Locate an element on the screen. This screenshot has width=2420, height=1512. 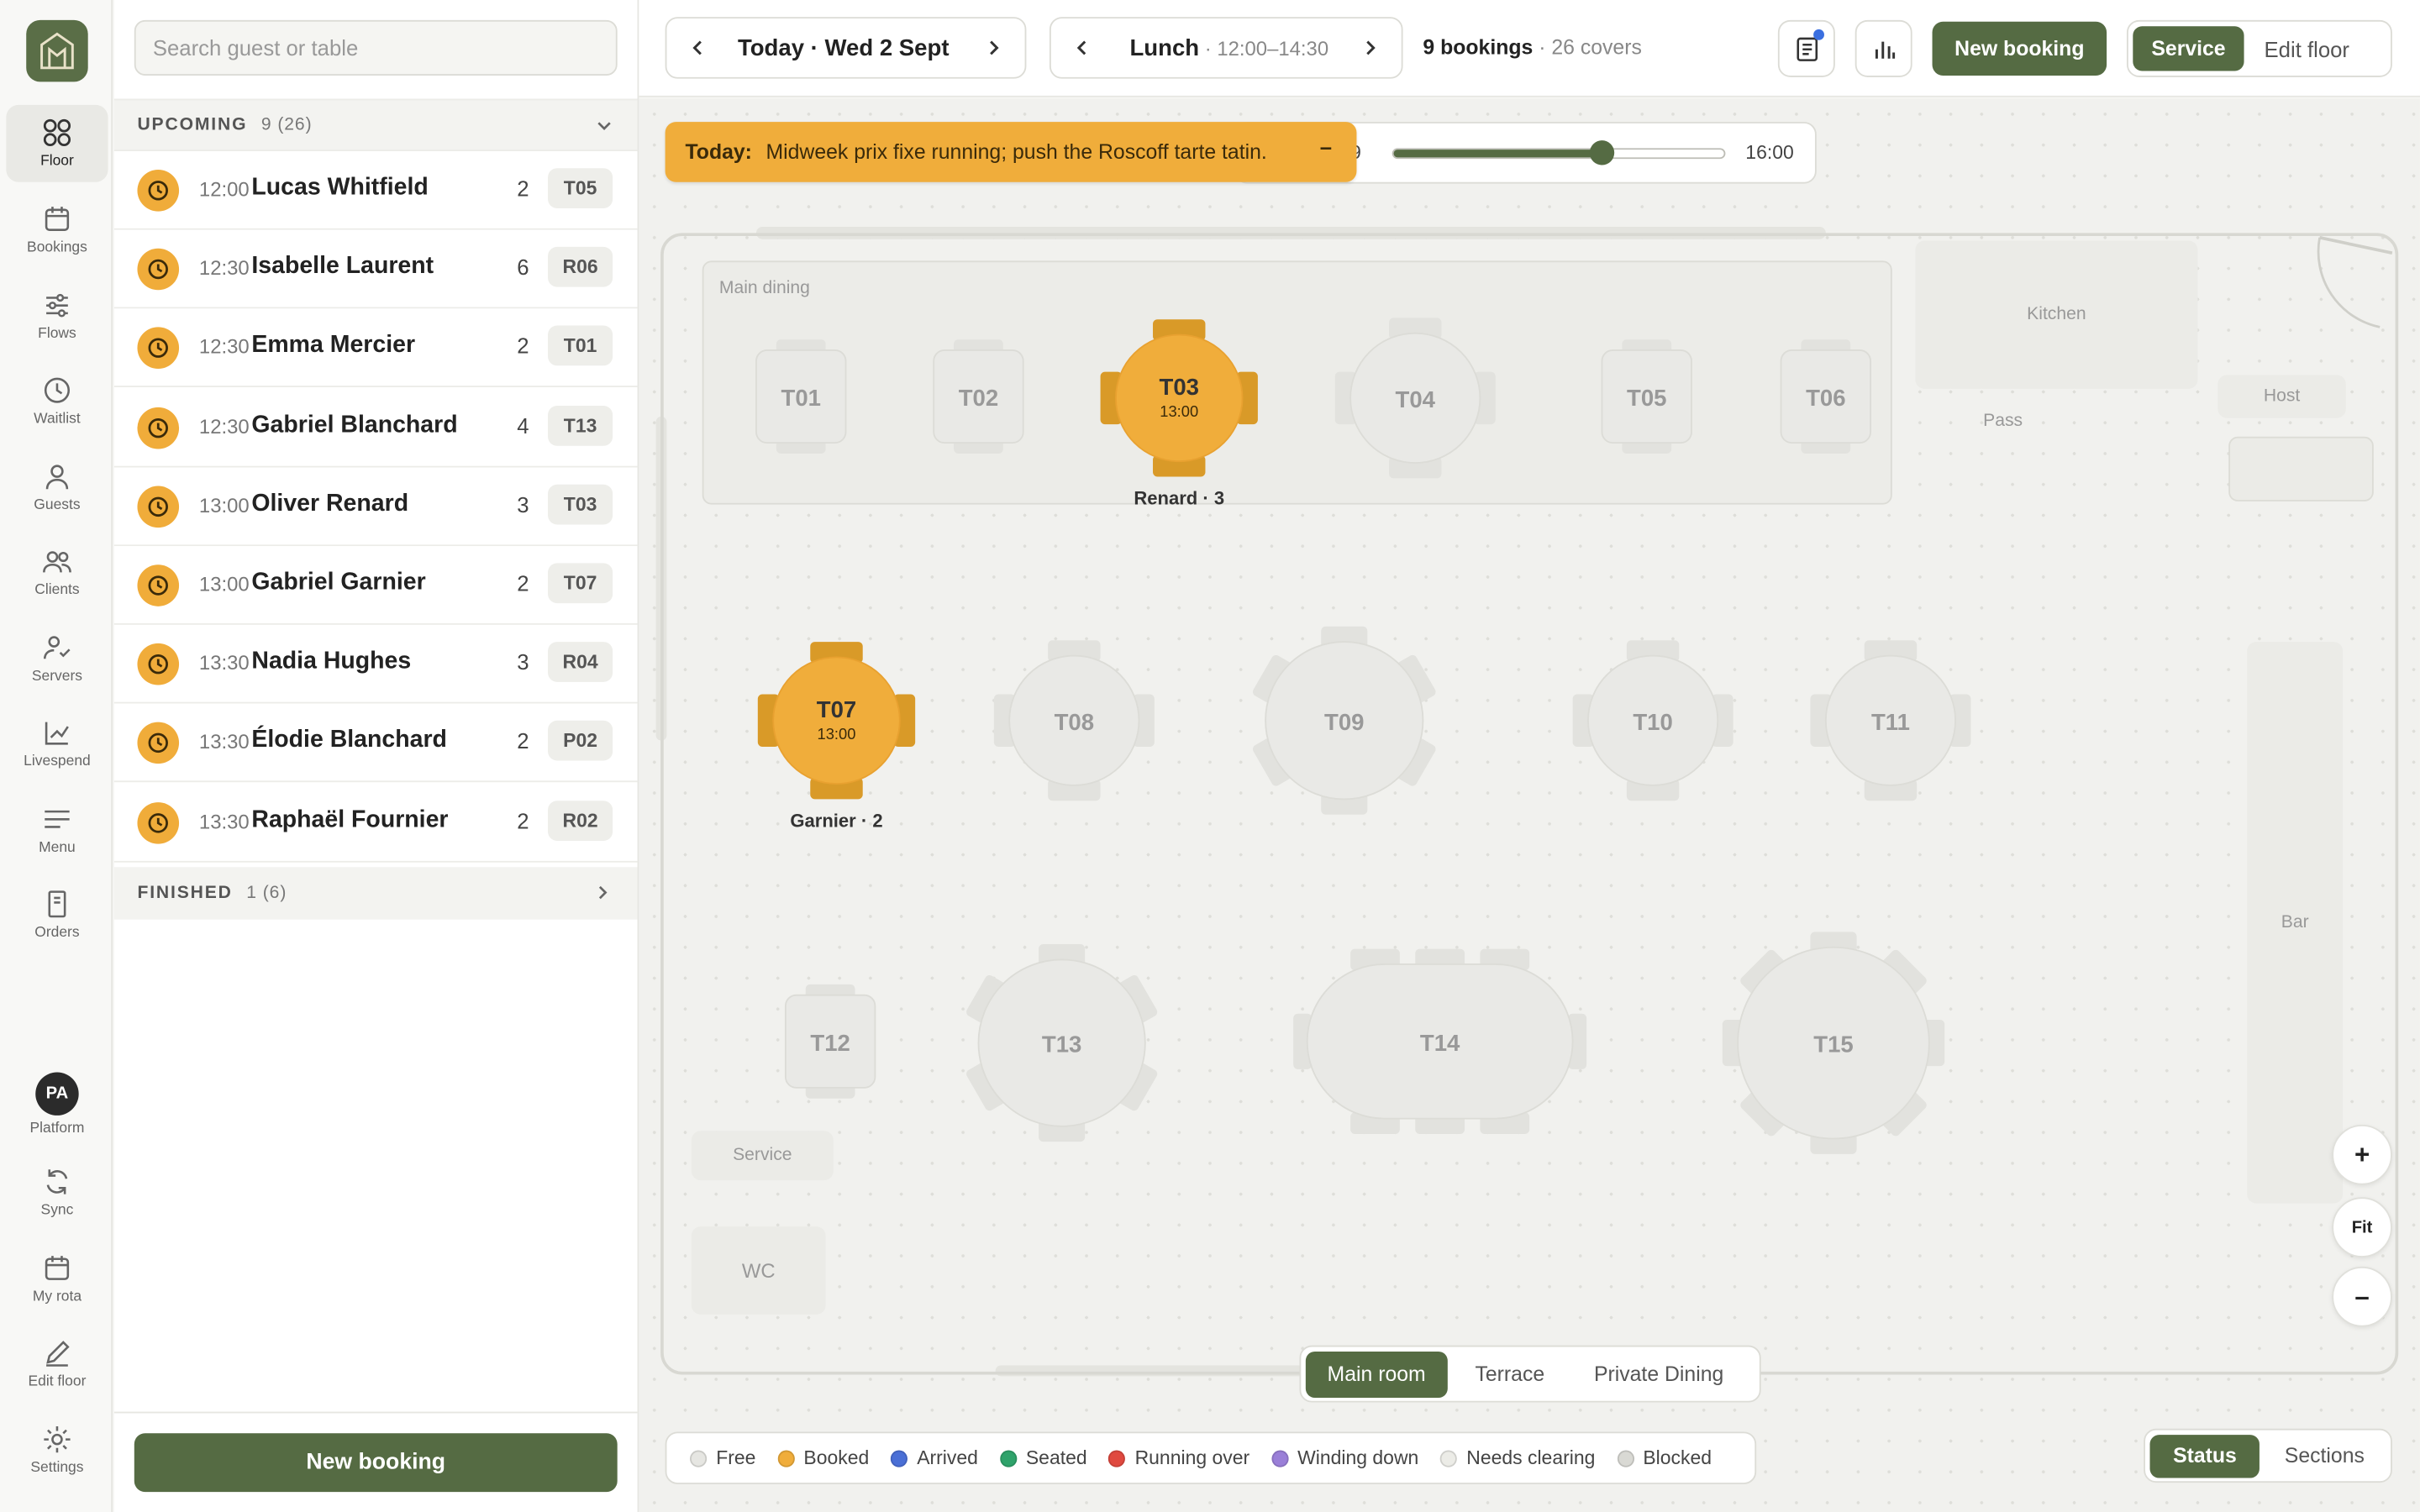
table-label: T10 is located at coordinates (1652, 722).